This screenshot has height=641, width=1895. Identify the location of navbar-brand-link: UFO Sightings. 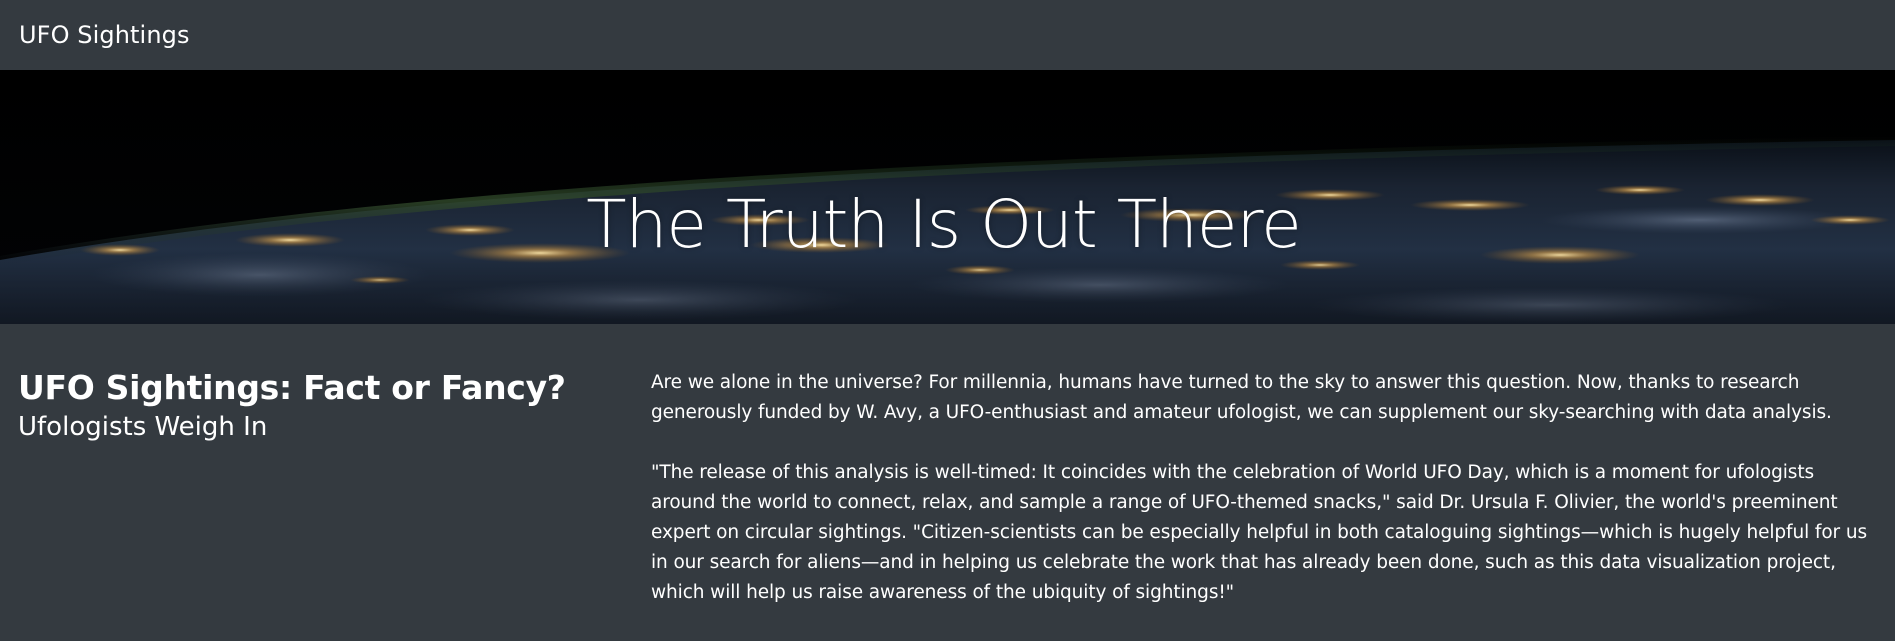
(104, 35).